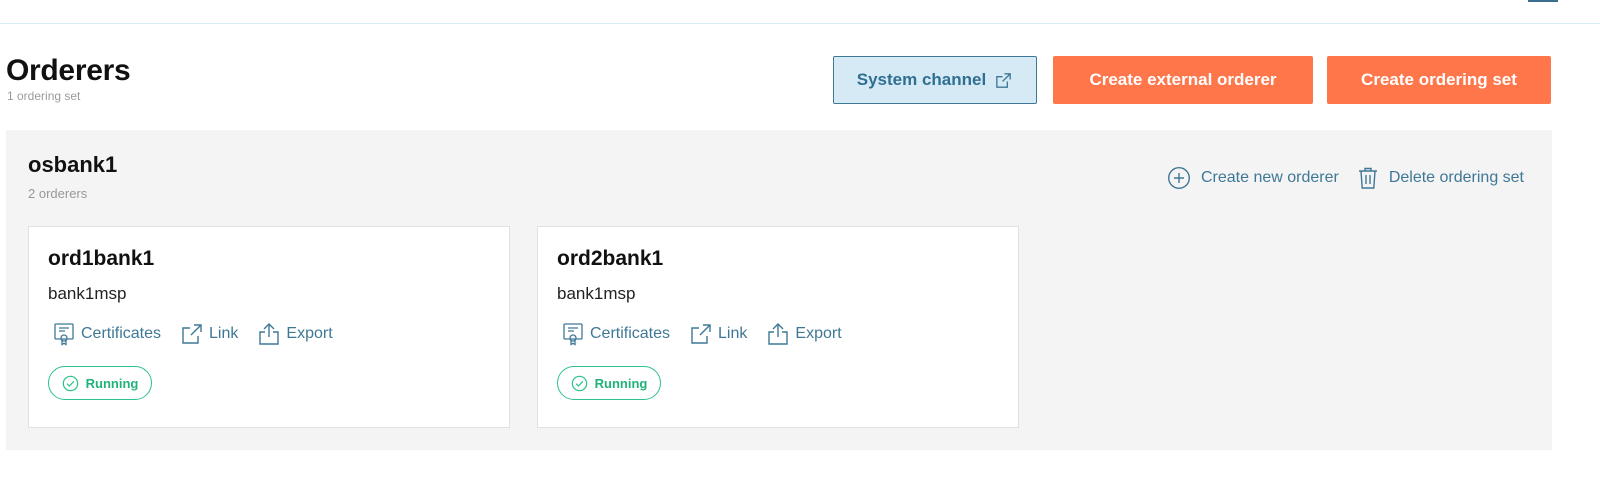 This screenshot has height=488, width=1600. Describe the element at coordinates (610, 258) in the screenshot. I see `orderer-name: ord2bank1` at that location.